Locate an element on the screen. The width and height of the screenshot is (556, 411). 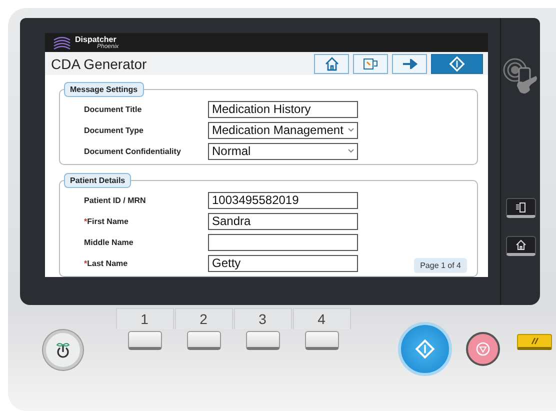
input-field: Getty is located at coordinates (283, 263).